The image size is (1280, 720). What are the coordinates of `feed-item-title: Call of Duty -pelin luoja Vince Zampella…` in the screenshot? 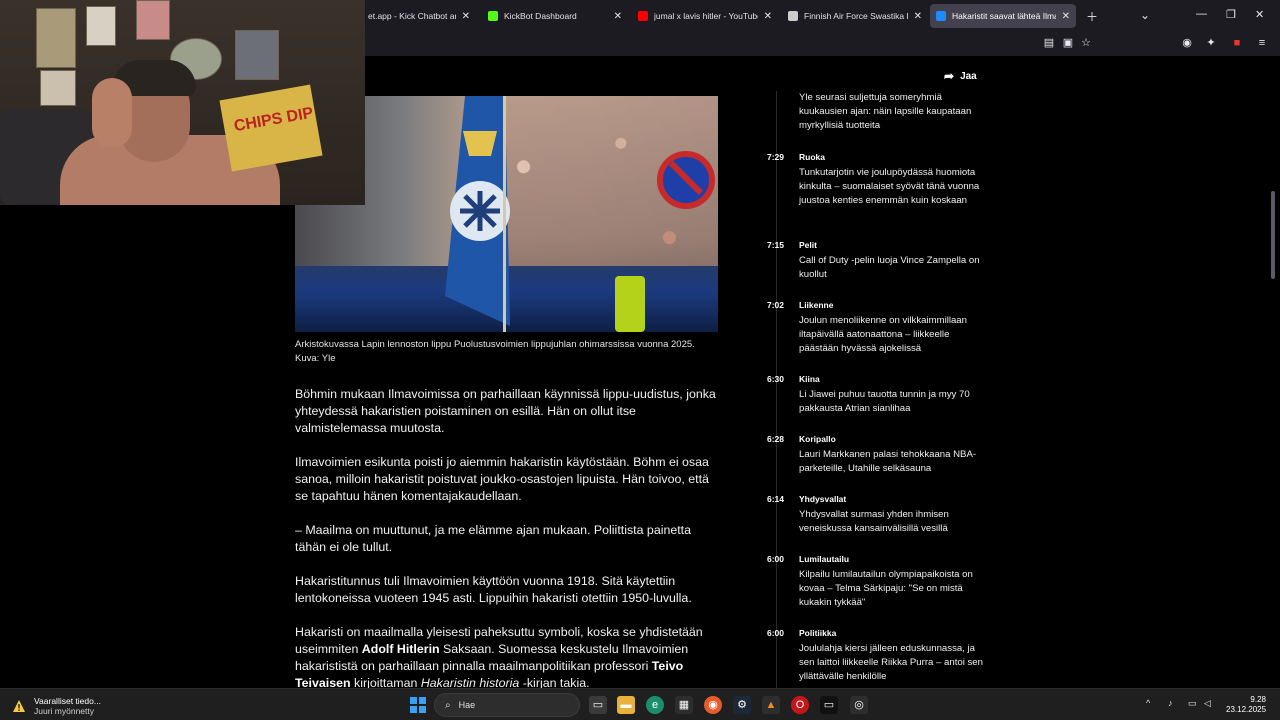 It's located at (894, 268).